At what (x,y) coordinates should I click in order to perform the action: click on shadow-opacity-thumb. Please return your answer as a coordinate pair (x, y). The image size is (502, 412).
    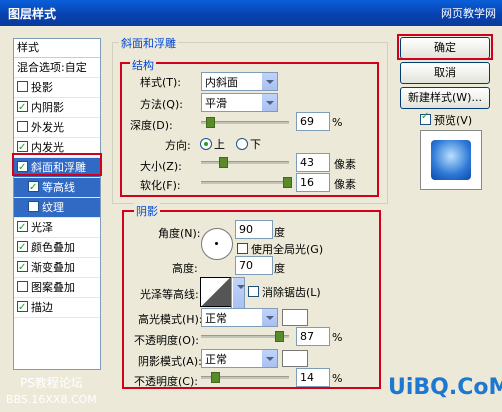
    Looking at the image, I should click on (215, 377).